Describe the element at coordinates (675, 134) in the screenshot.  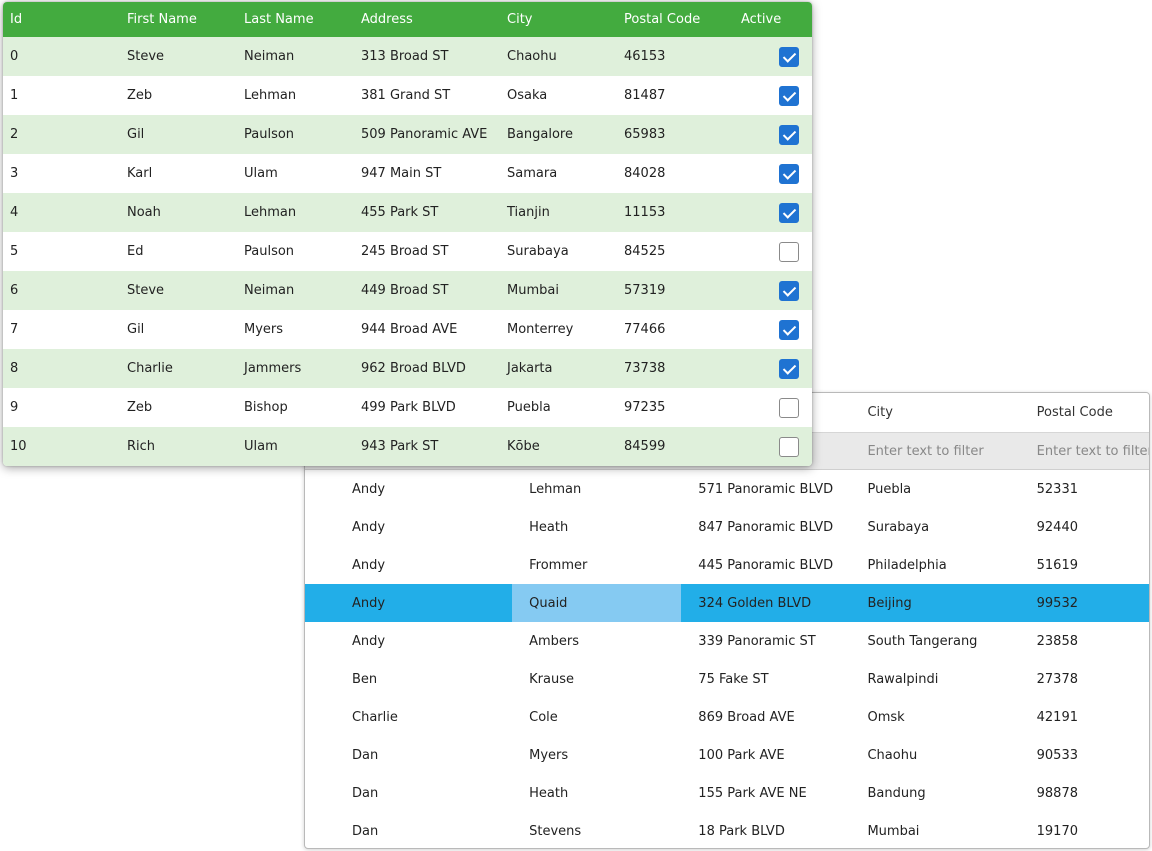
I see `cell-postal-code: 65983` at that location.